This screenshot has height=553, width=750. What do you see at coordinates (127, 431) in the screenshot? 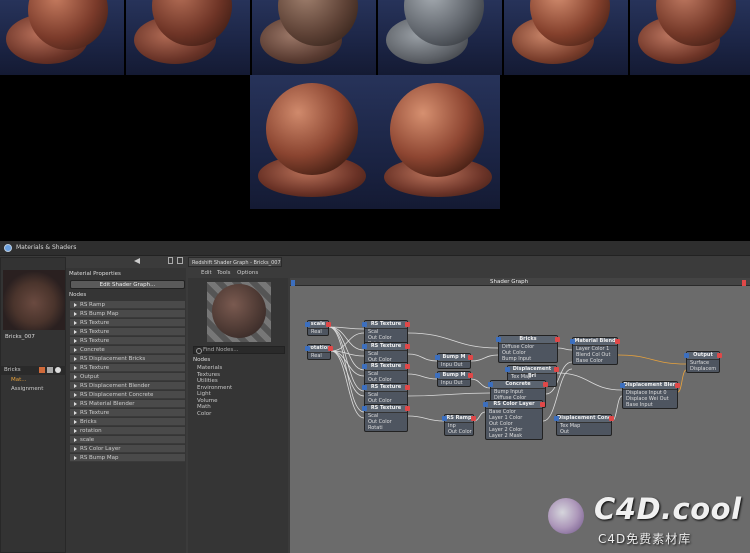
I see `node-list-item: rotation` at bounding box center [127, 431].